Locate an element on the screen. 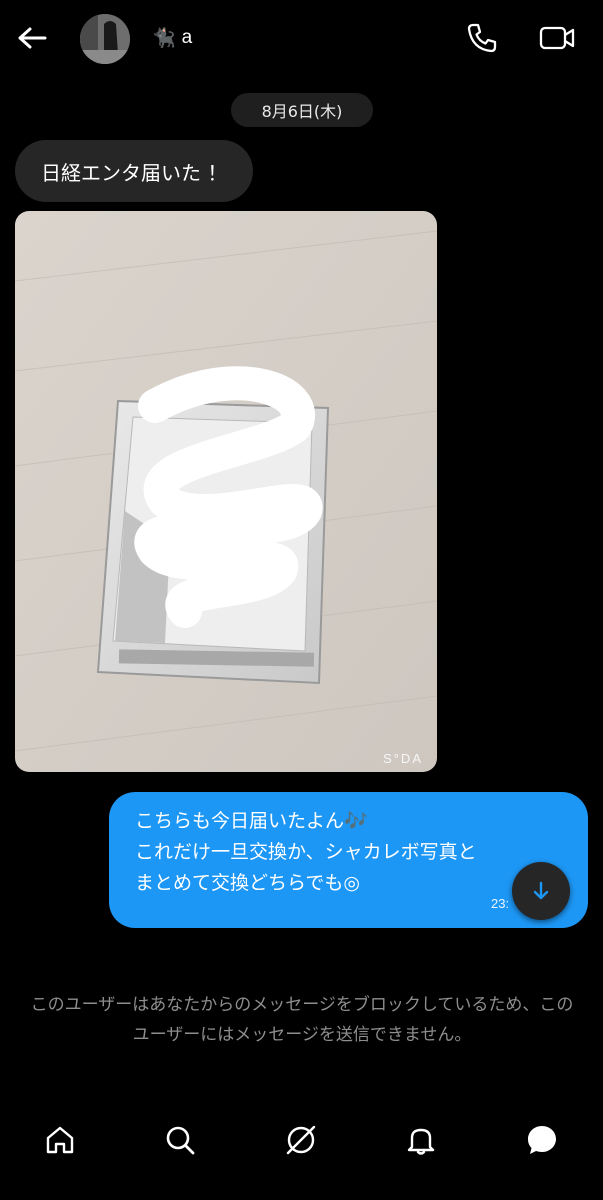 The height and width of the screenshot is (1200, 603). back-arrow-icon is located at coordinates (32, 38).